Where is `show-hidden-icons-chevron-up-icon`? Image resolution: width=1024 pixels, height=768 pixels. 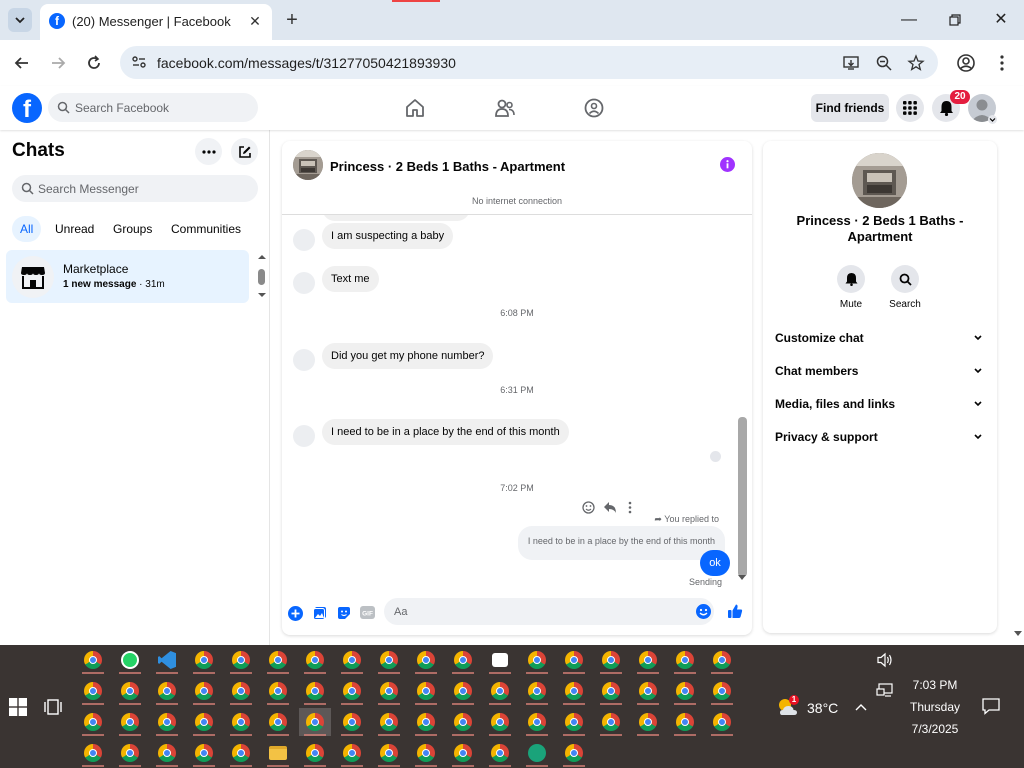 show-hidden-icons-chevron-up-icon is located at coordinates (861, 708).